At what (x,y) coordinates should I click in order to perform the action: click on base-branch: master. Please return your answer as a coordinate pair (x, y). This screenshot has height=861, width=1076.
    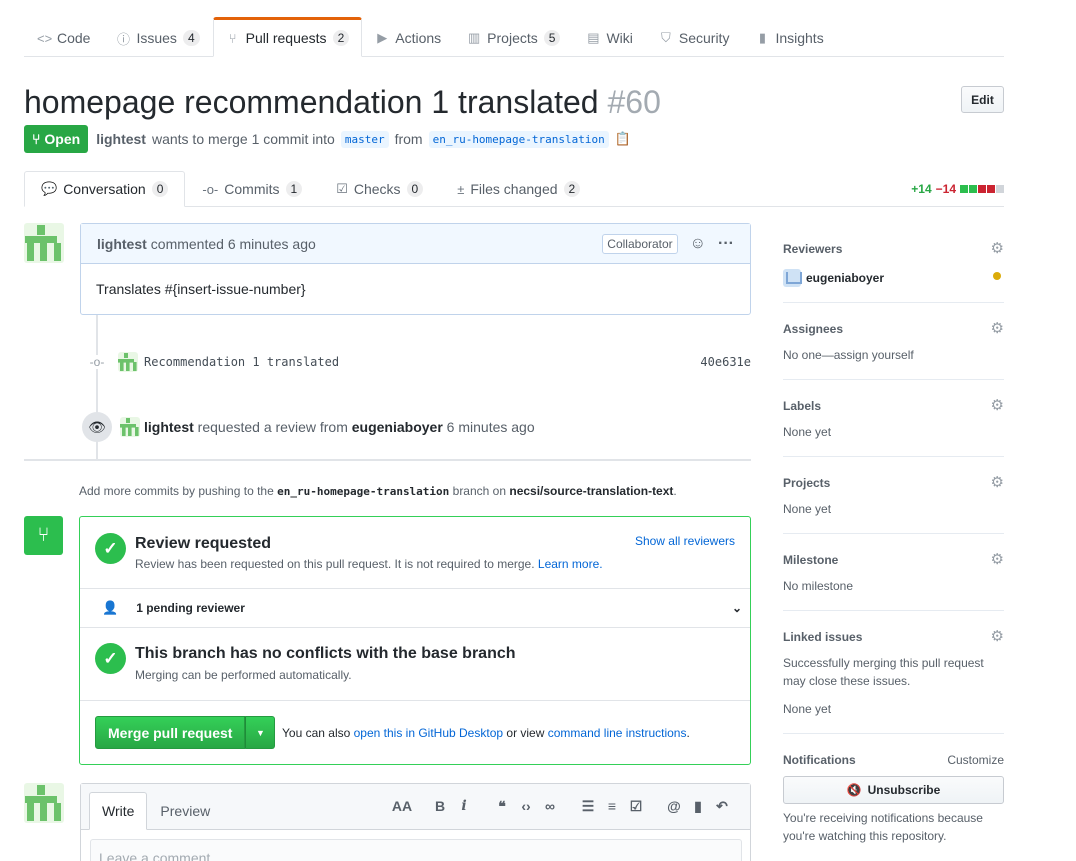
    Looking at the image, I should click on (364, 139).